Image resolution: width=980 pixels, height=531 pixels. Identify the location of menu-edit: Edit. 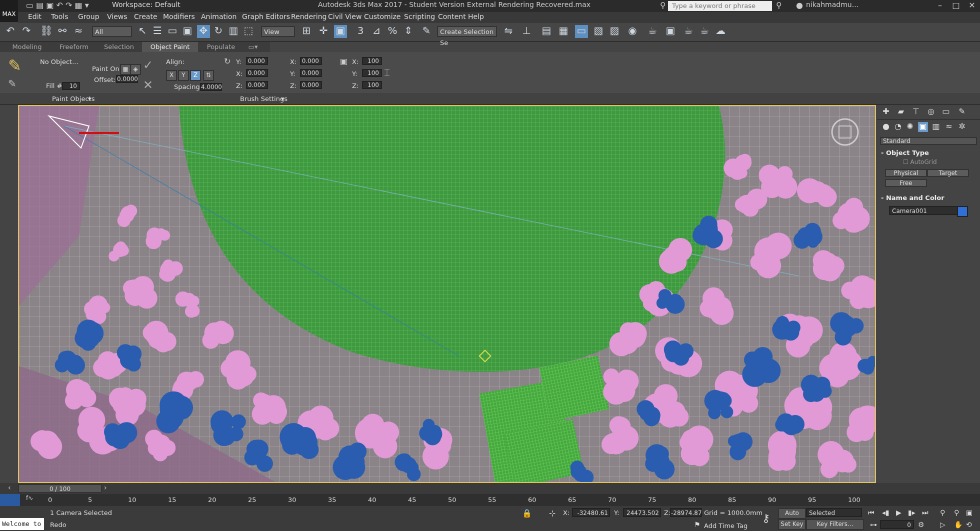
(35, 17).